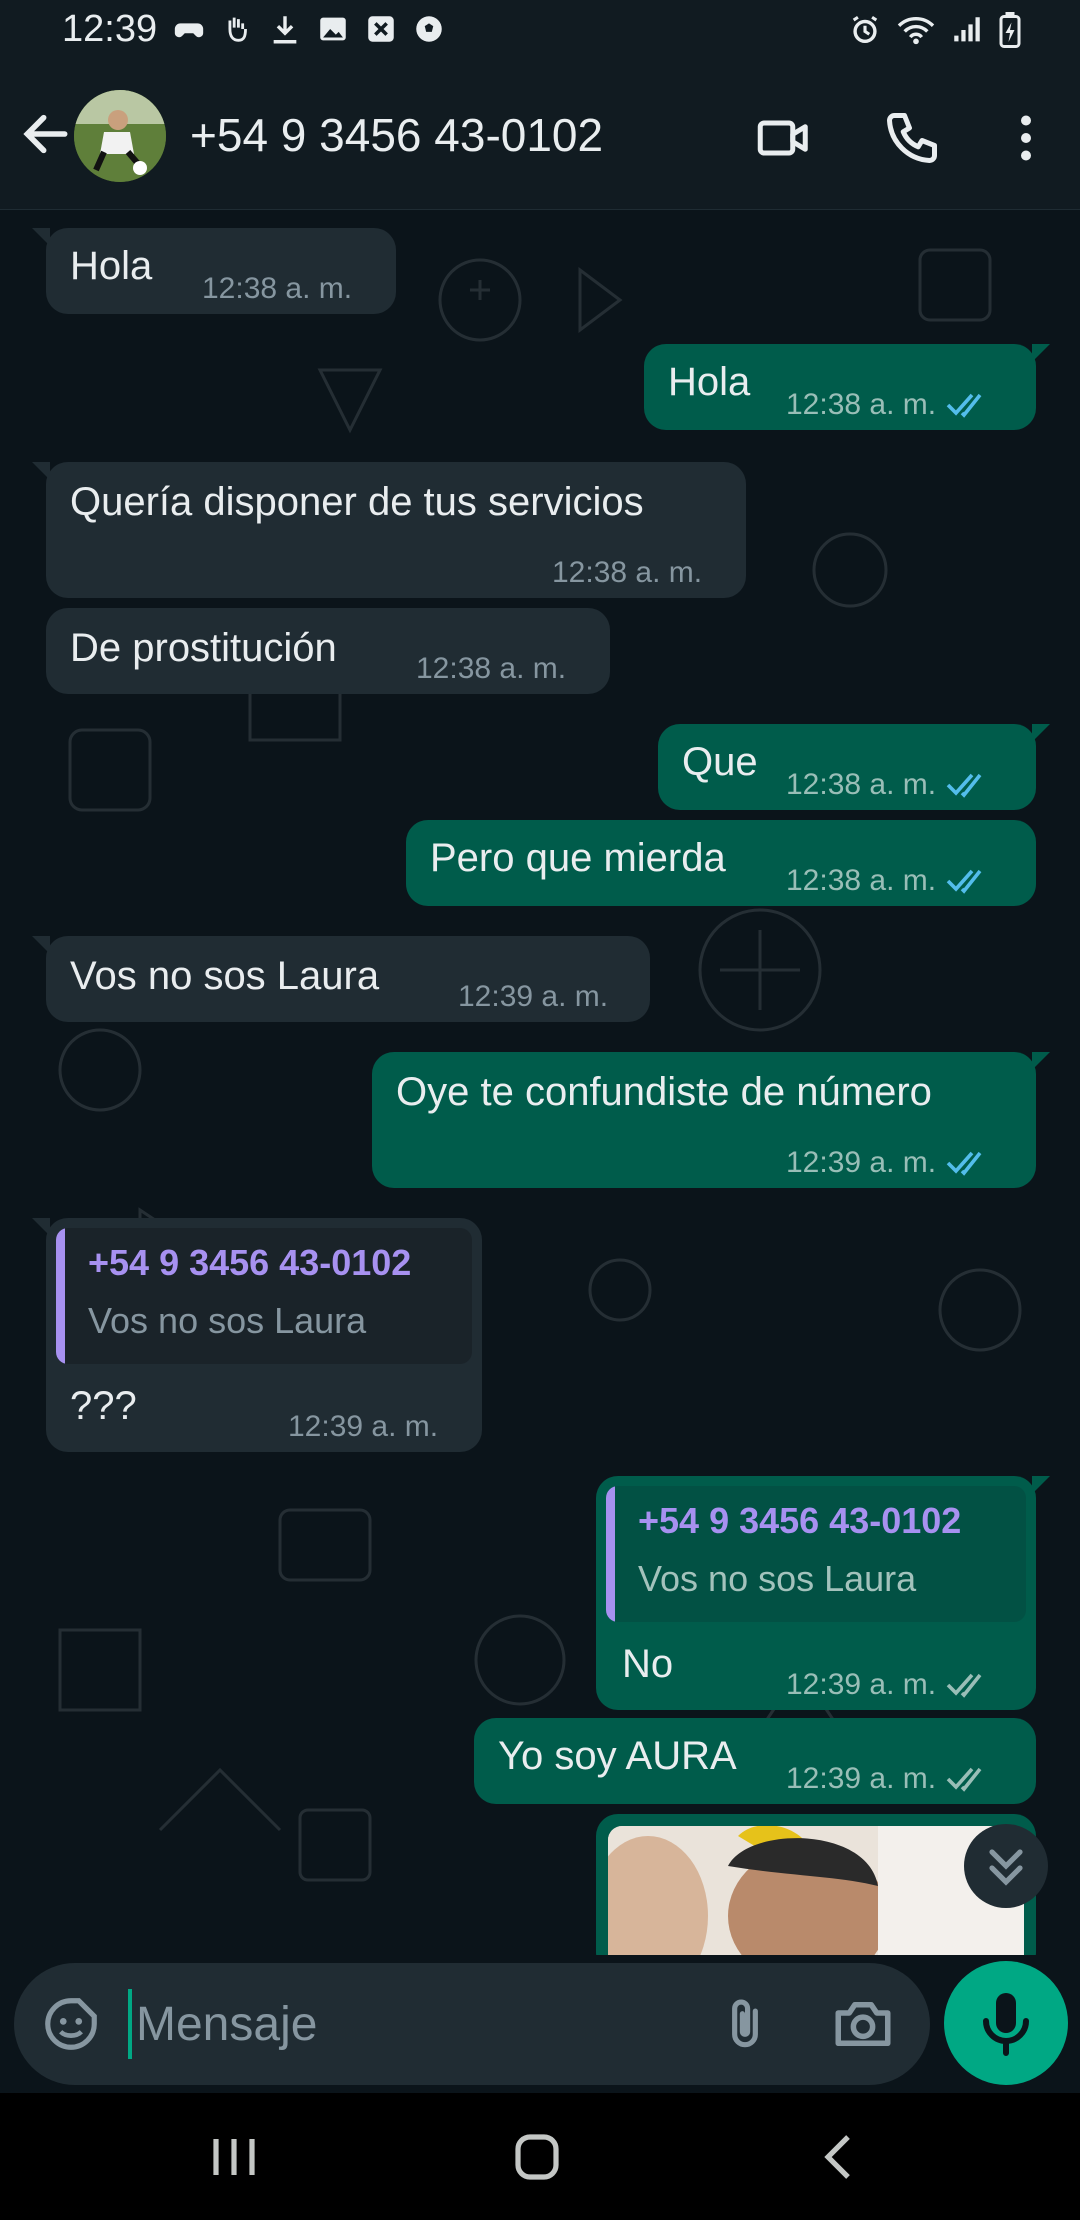 This screenshot has height=2220, width=1080. I want to click on chat-header: +54 9 3456 43-0102, so click(540, 137).